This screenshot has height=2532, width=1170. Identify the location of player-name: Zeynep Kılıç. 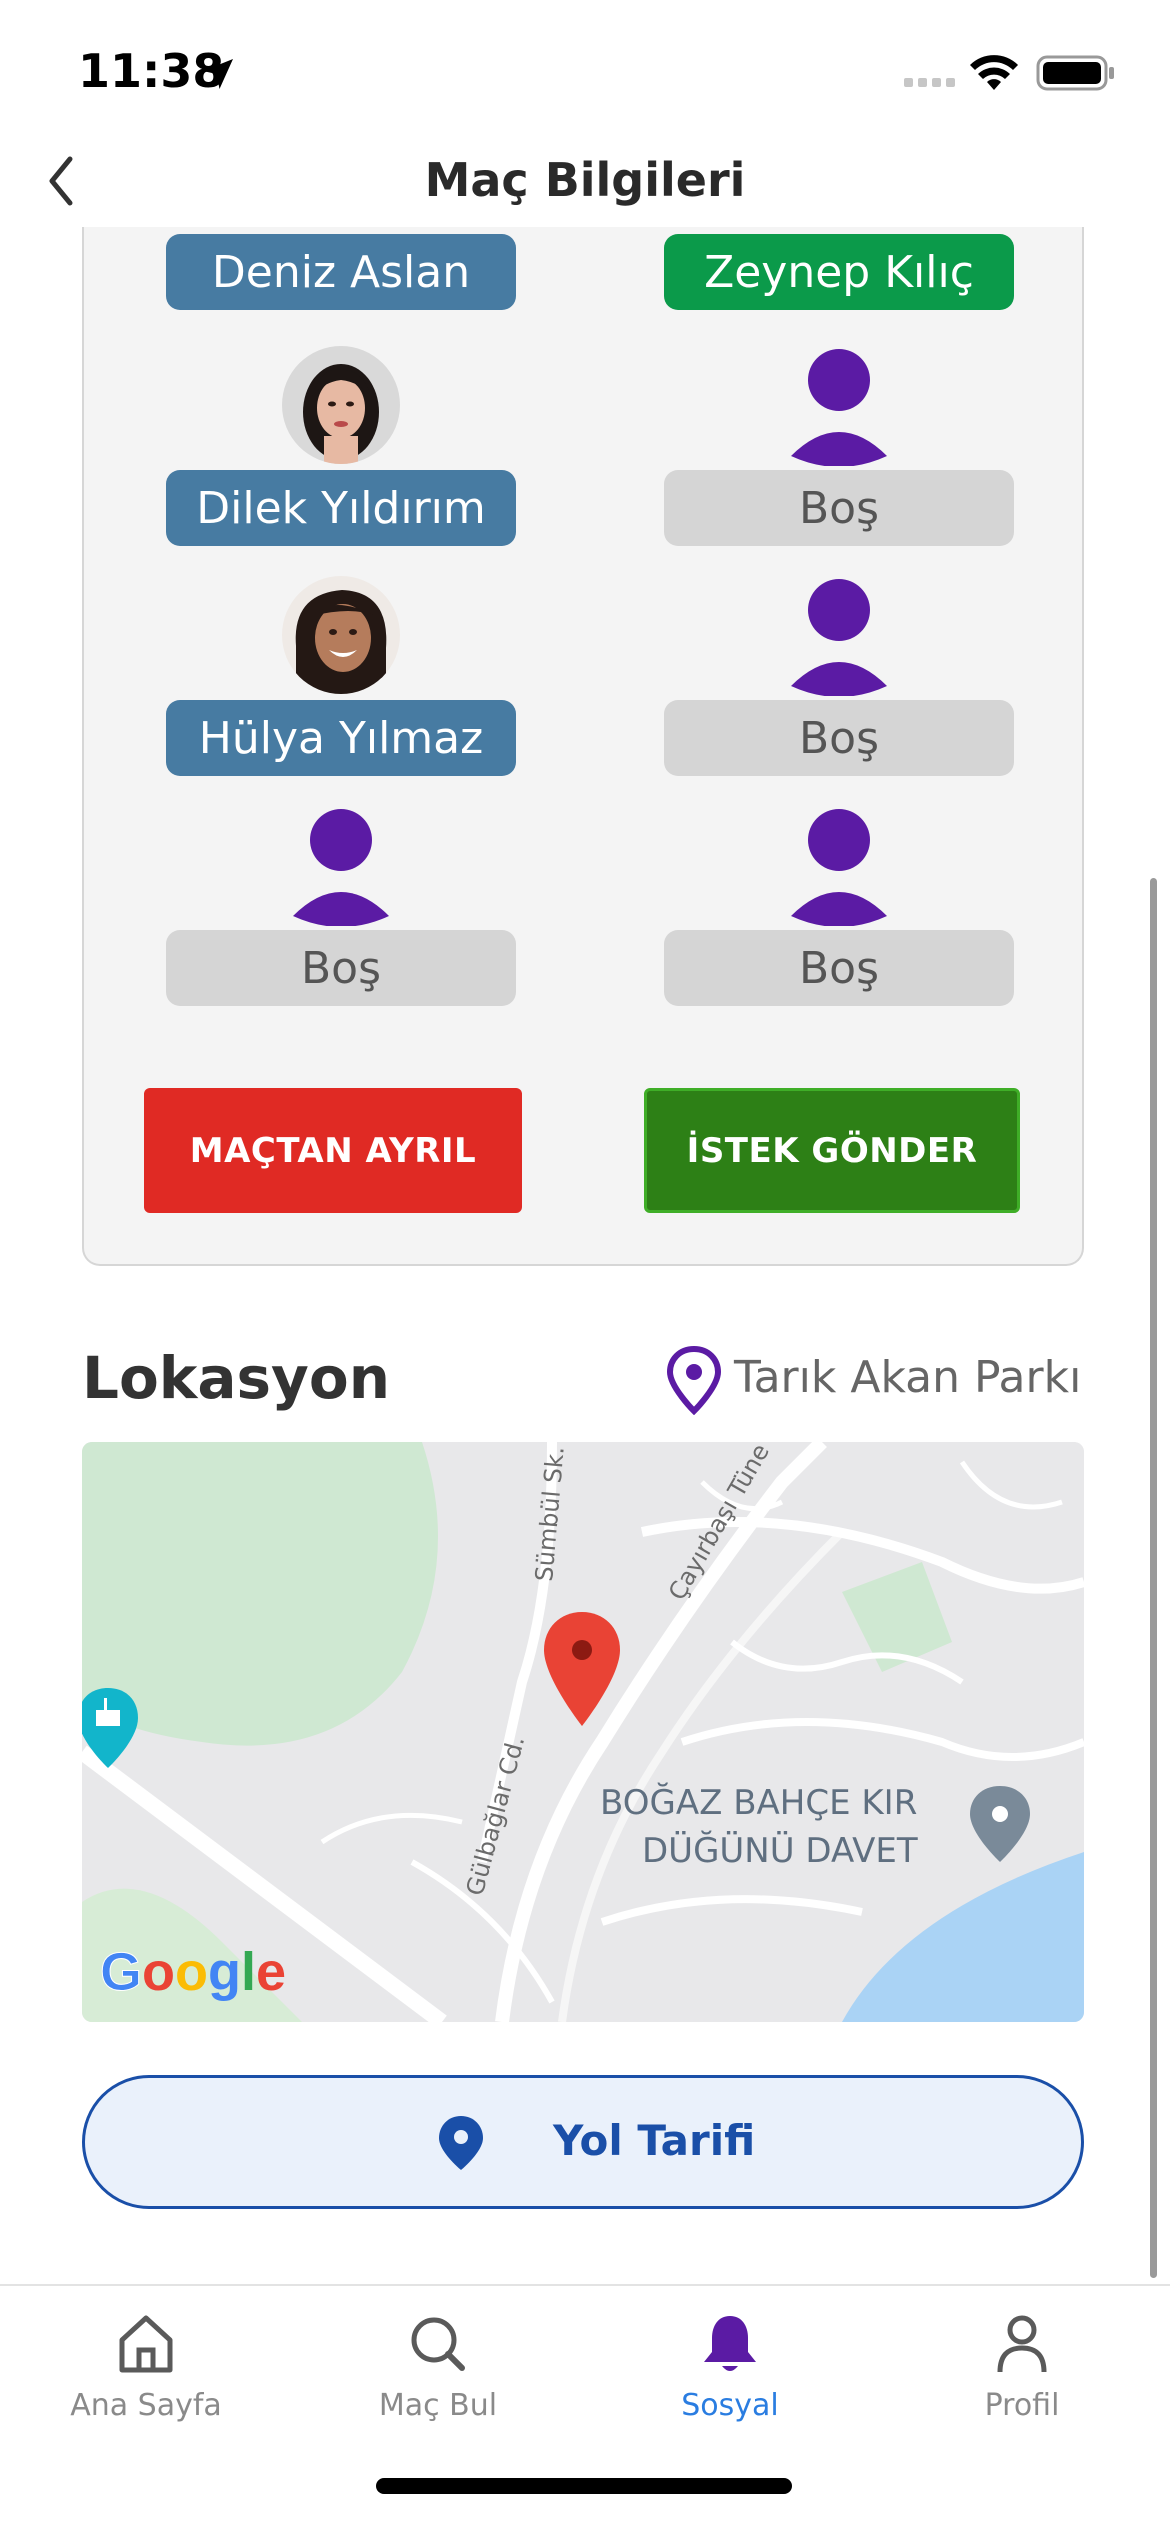
(839, 272).